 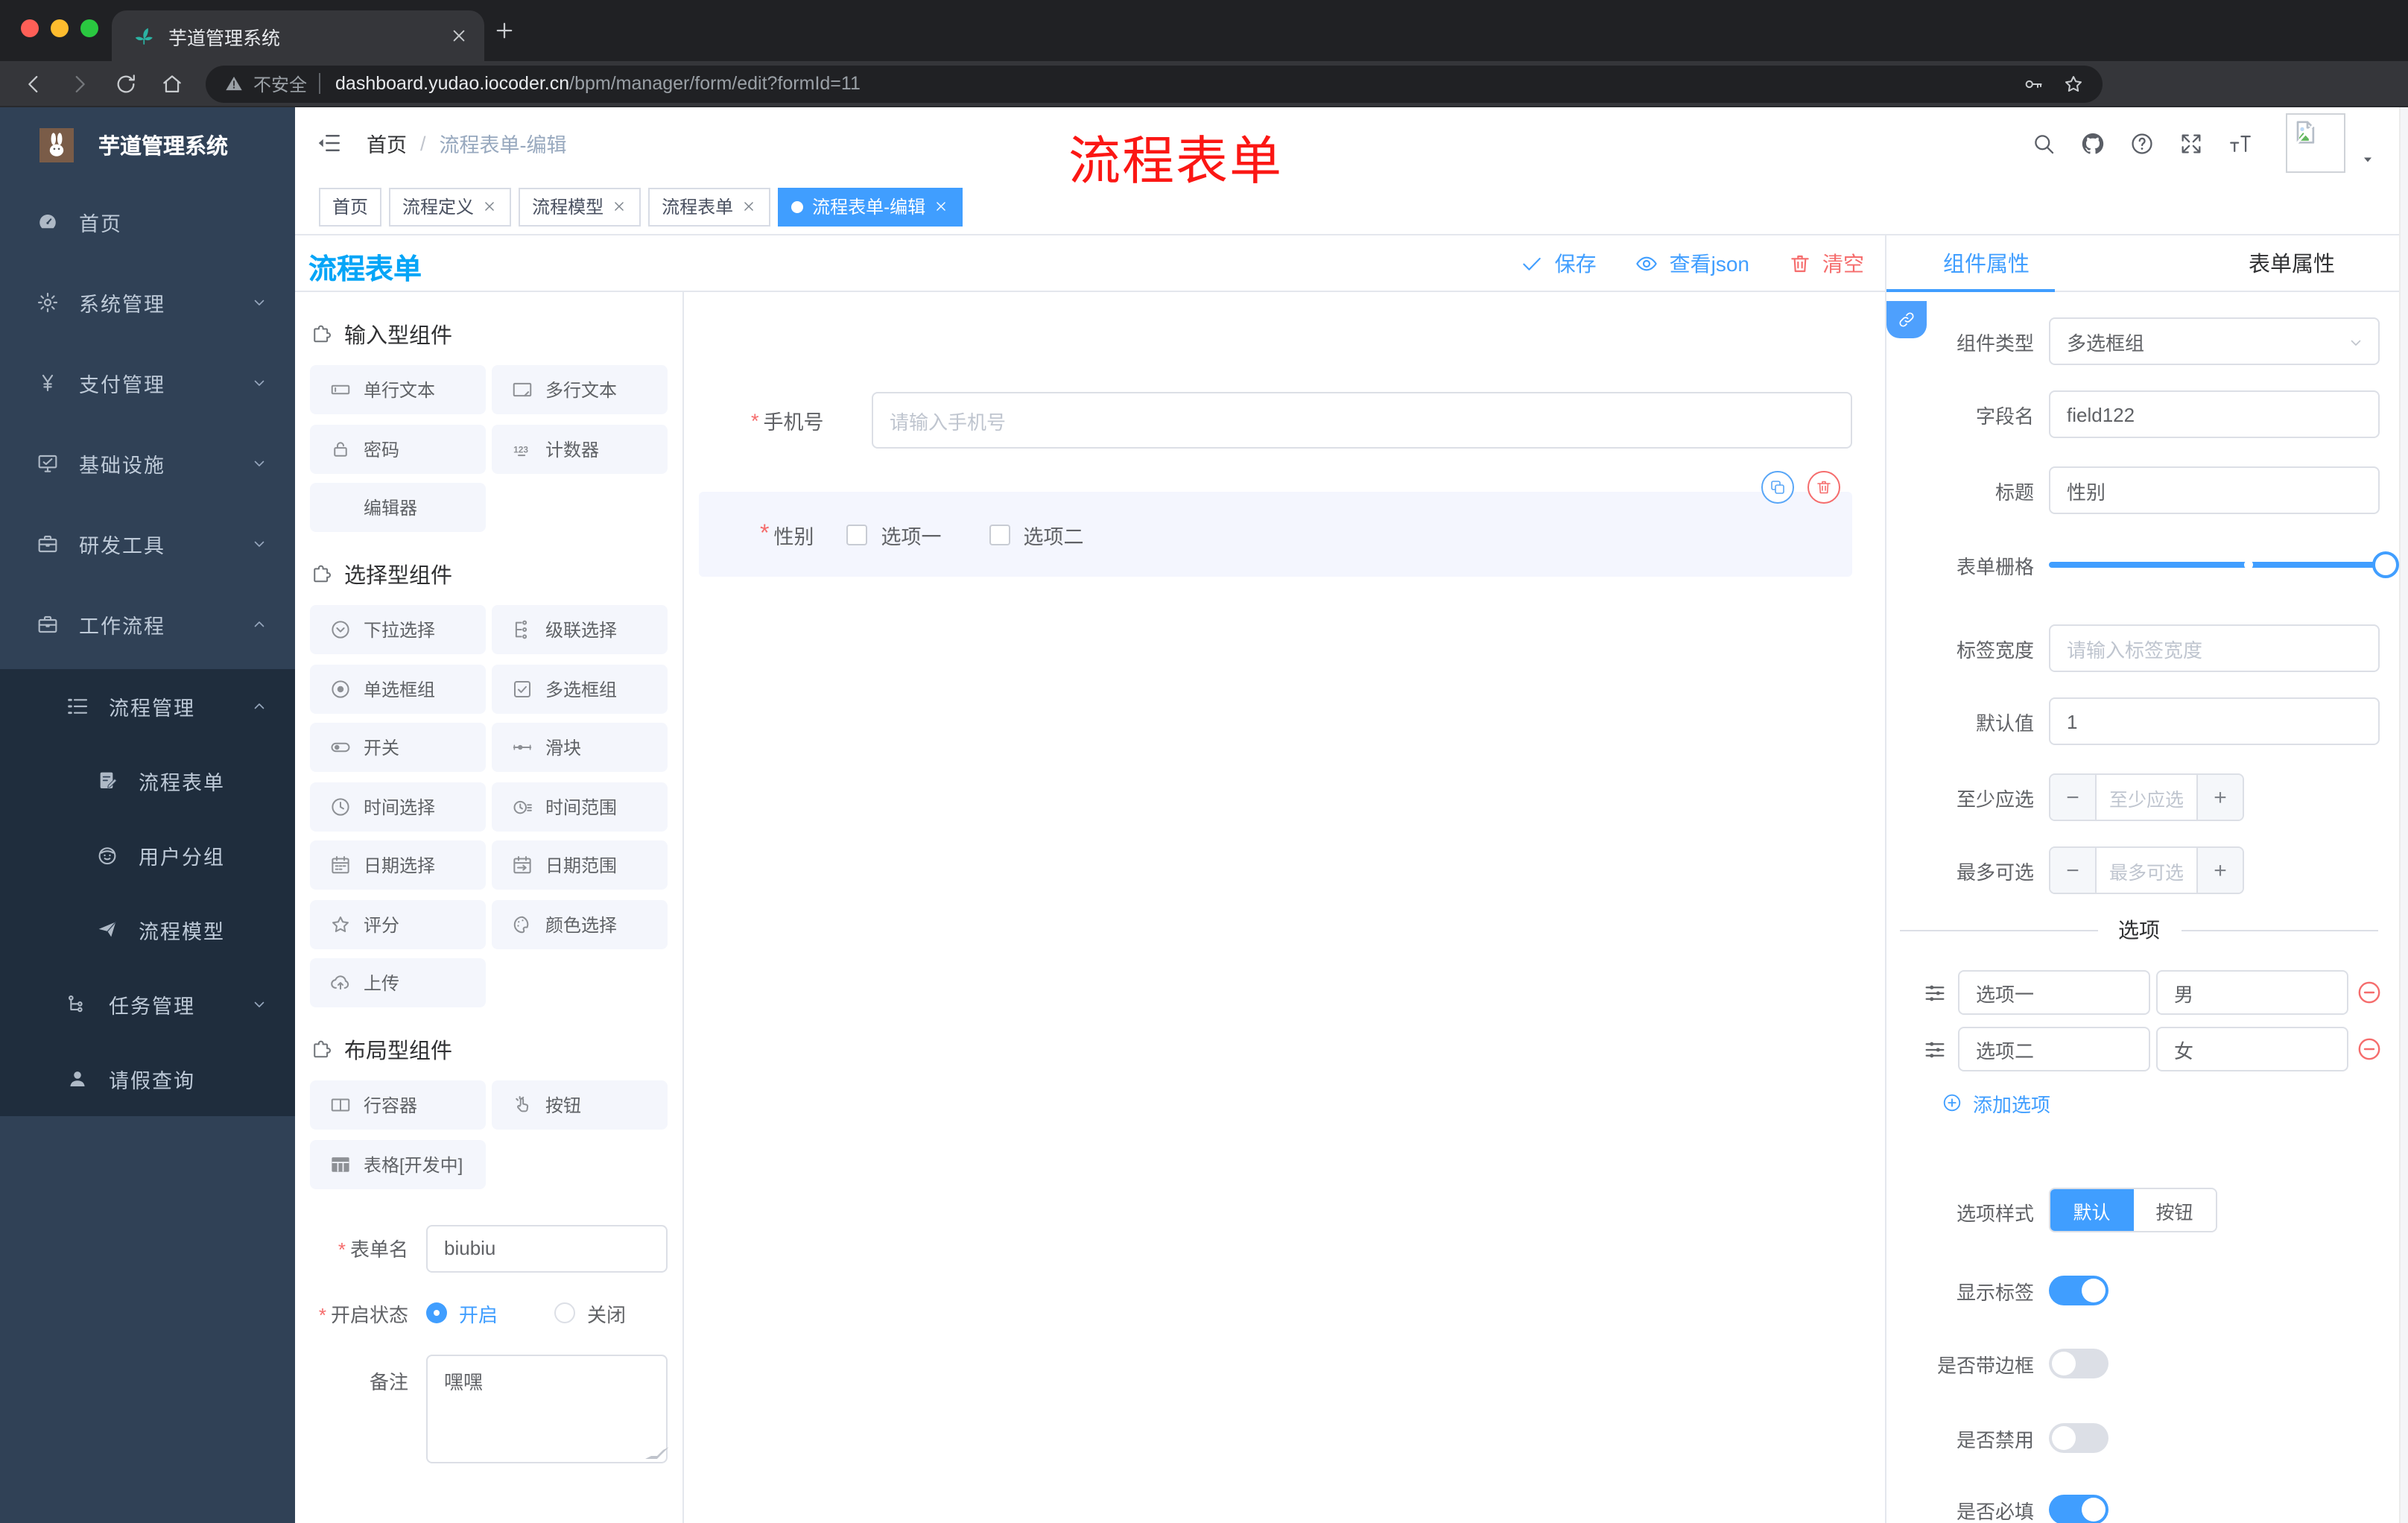 I want to click on palette-item-下拉选择: 下拉选择, so click(x=398, y=629).